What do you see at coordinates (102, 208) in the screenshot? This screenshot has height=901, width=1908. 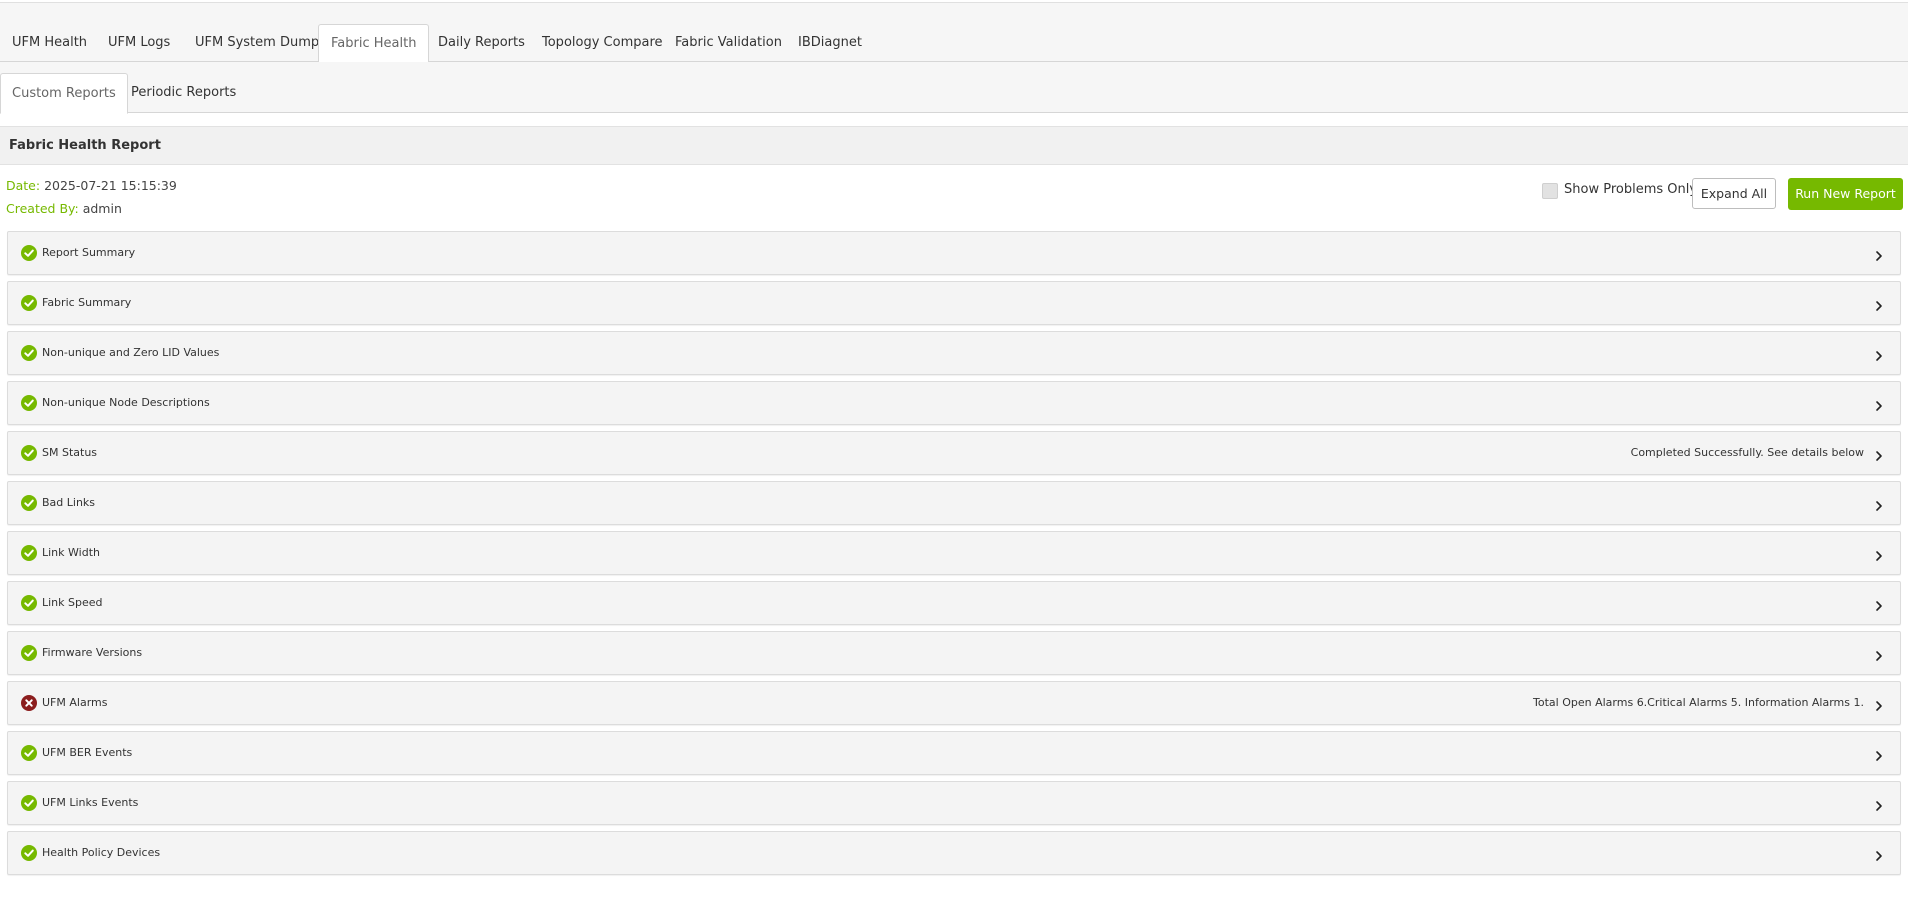 I see `created-by-value: admin` at bounding box center [102, 208].